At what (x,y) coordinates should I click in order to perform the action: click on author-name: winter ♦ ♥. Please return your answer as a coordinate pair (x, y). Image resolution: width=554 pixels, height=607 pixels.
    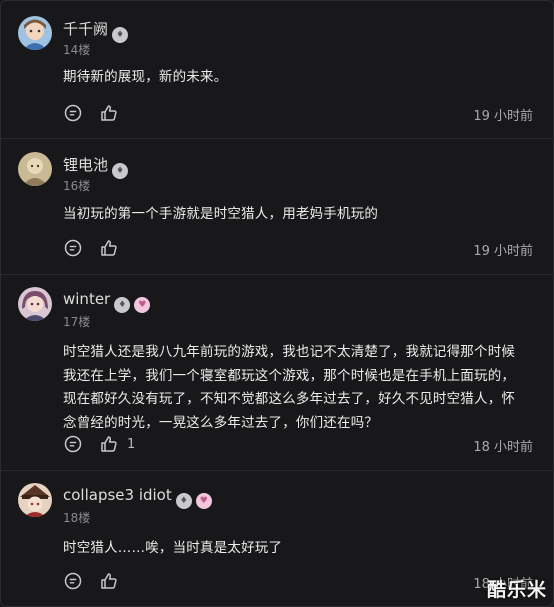
    Looking at the image, I should click on (107, 301).